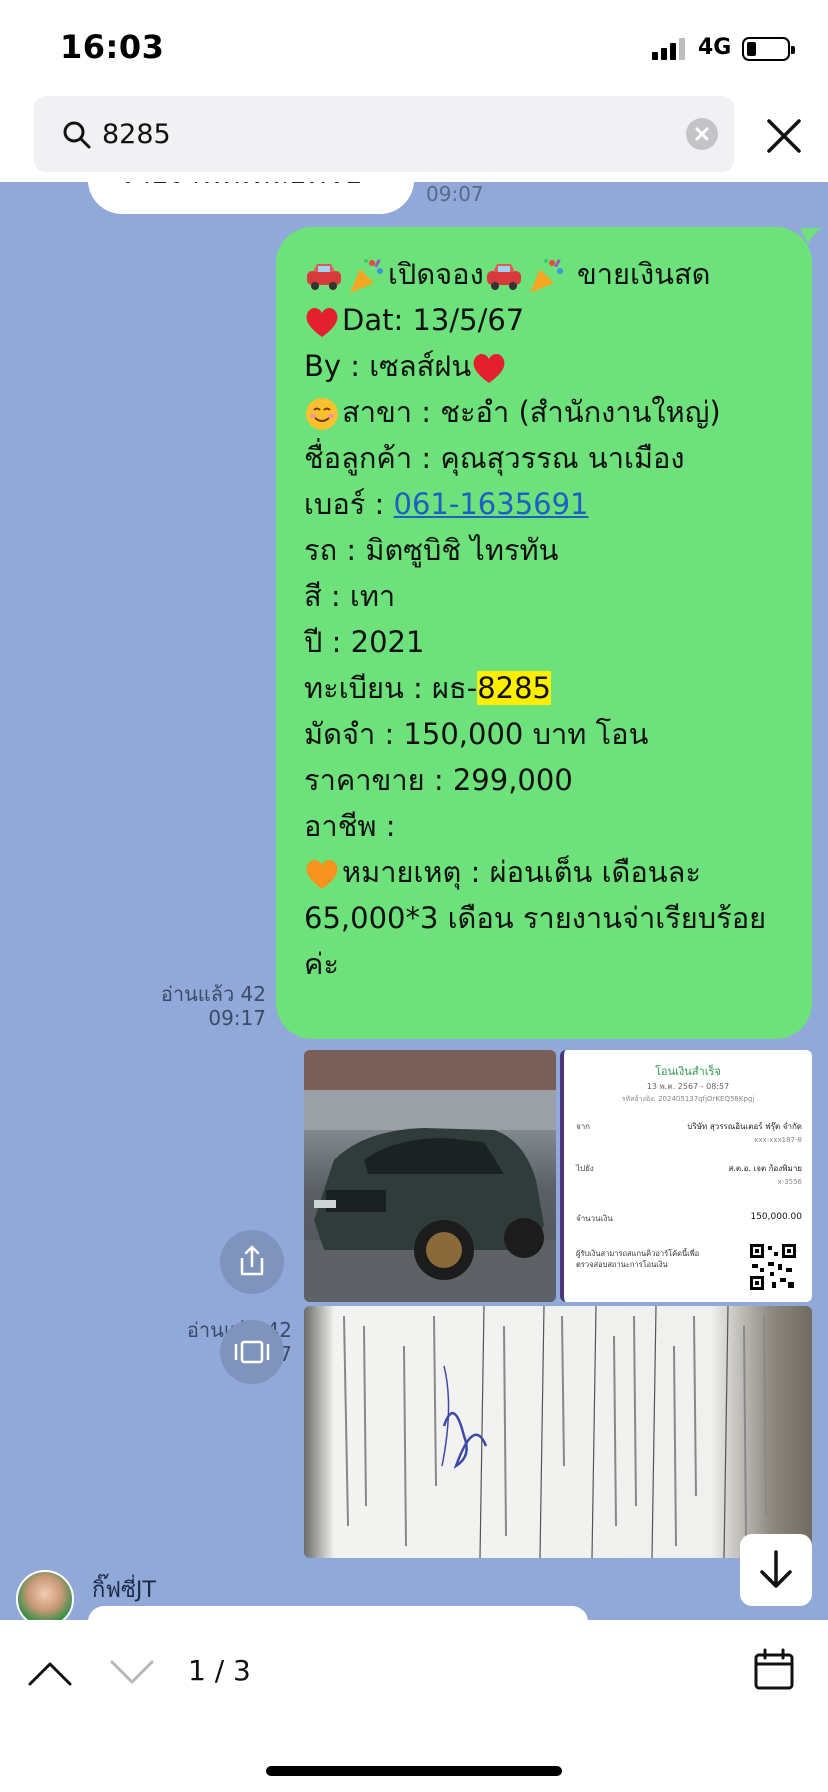 Image resolution: width=828 pixels, height=1792 pixels. What do you see at coordinates (784, 136) in the screenshot?
I see `close-icon` at bounding box center [784, 136].